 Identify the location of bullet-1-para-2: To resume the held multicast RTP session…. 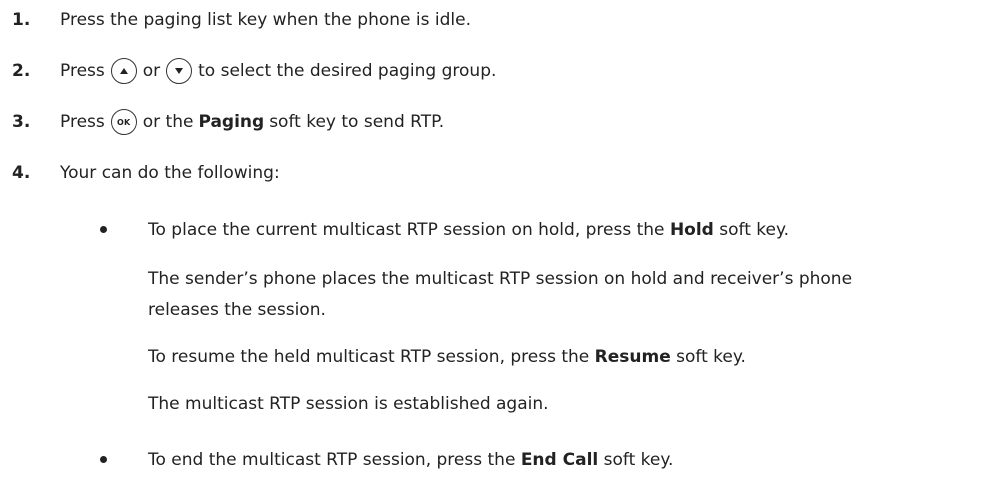
(447, 357).